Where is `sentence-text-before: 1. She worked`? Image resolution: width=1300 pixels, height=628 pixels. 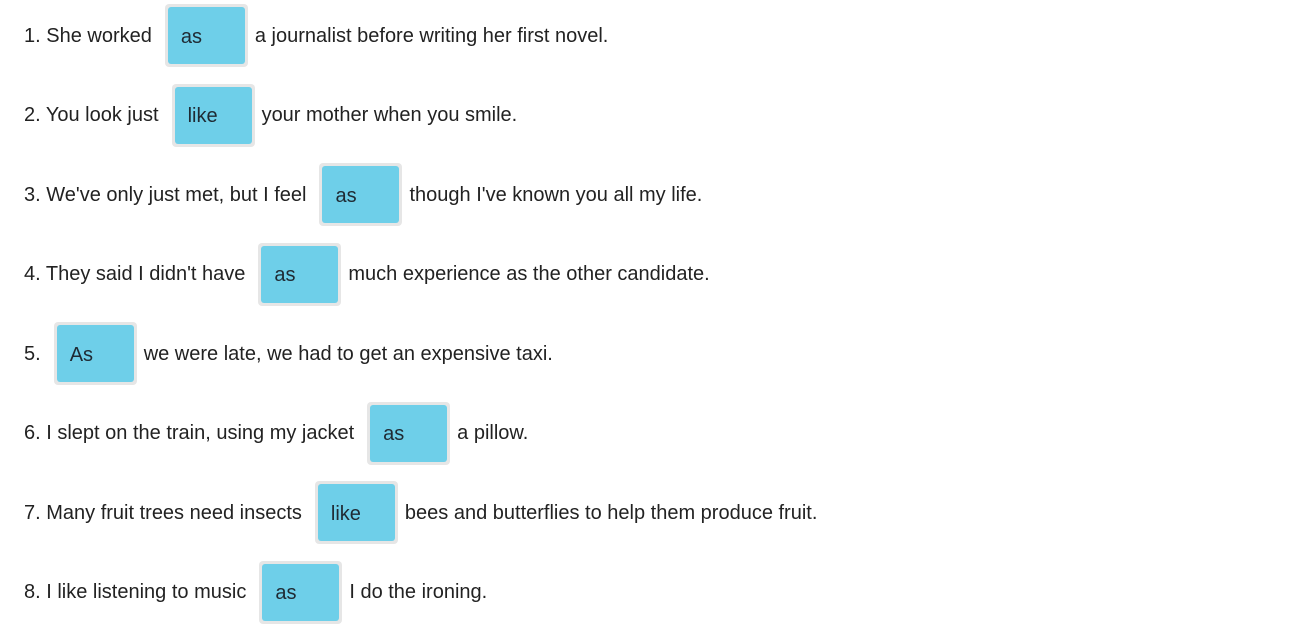 sentence-text-before: 1. She worked is located at coordinates (88, 35).